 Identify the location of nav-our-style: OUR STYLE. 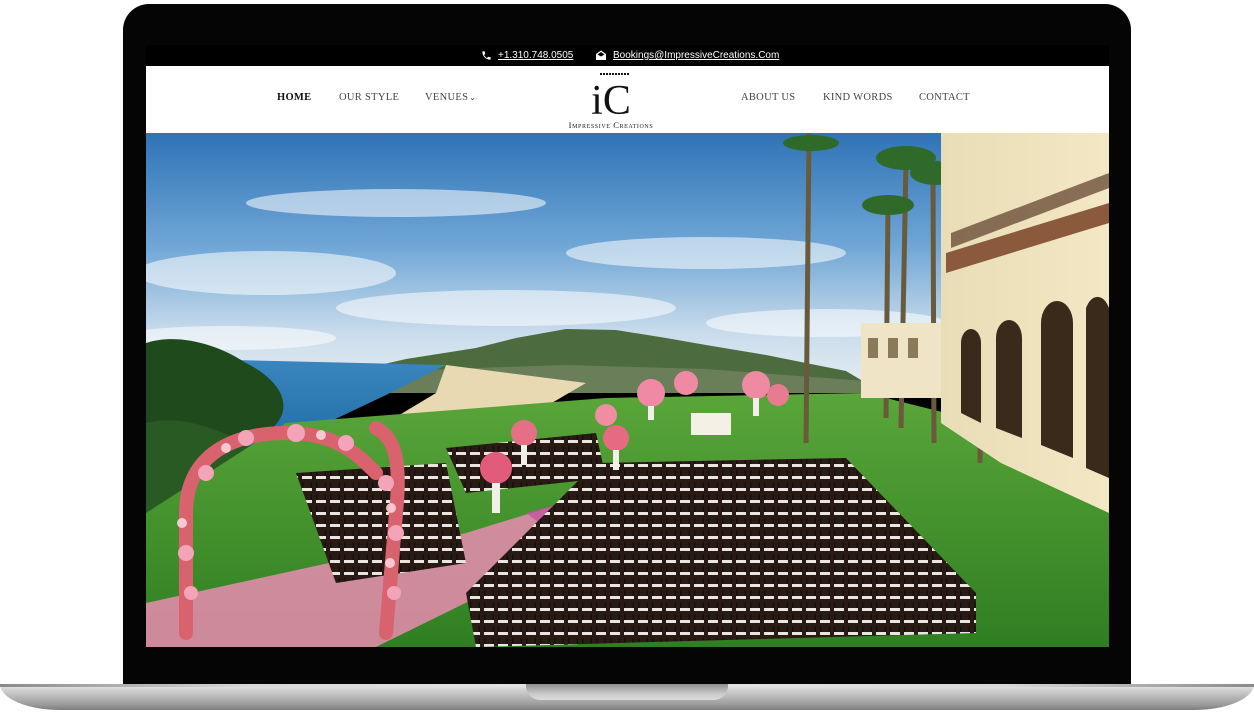
(369, 97).